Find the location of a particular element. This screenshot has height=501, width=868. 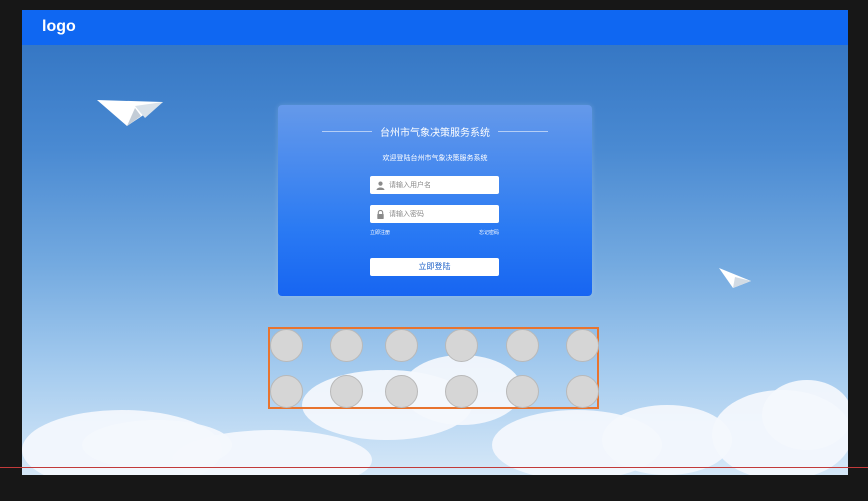

login-title-row: 台州市气象决策服务系统 is located at coordinates (435, 131).